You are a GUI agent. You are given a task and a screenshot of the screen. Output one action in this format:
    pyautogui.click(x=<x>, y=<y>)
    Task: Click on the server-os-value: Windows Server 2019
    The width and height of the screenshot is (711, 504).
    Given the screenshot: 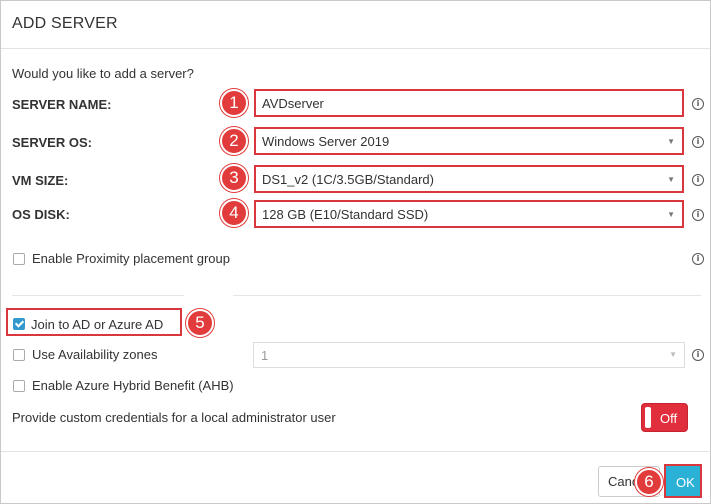 What is the action you would take?
    pyautogui.click(x=326, y=141)
    